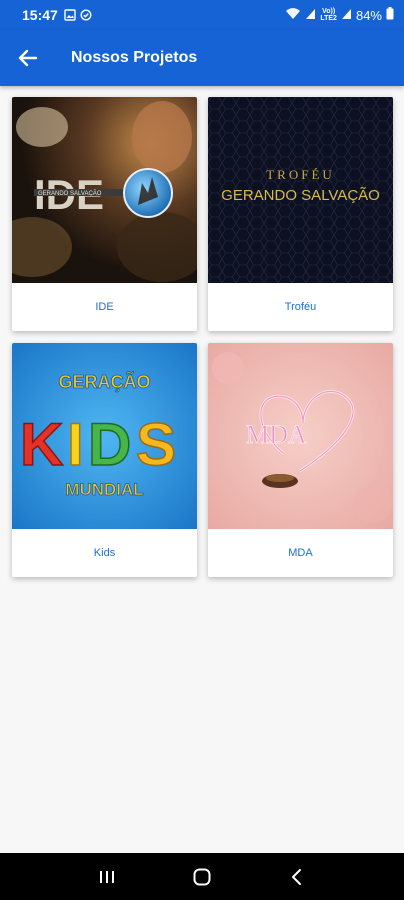 This screenshot has width=404, height=900. Describe the element at coordinates (104, 489) in the screenshot. I see `svg-text: MUNDIAL` at that location.